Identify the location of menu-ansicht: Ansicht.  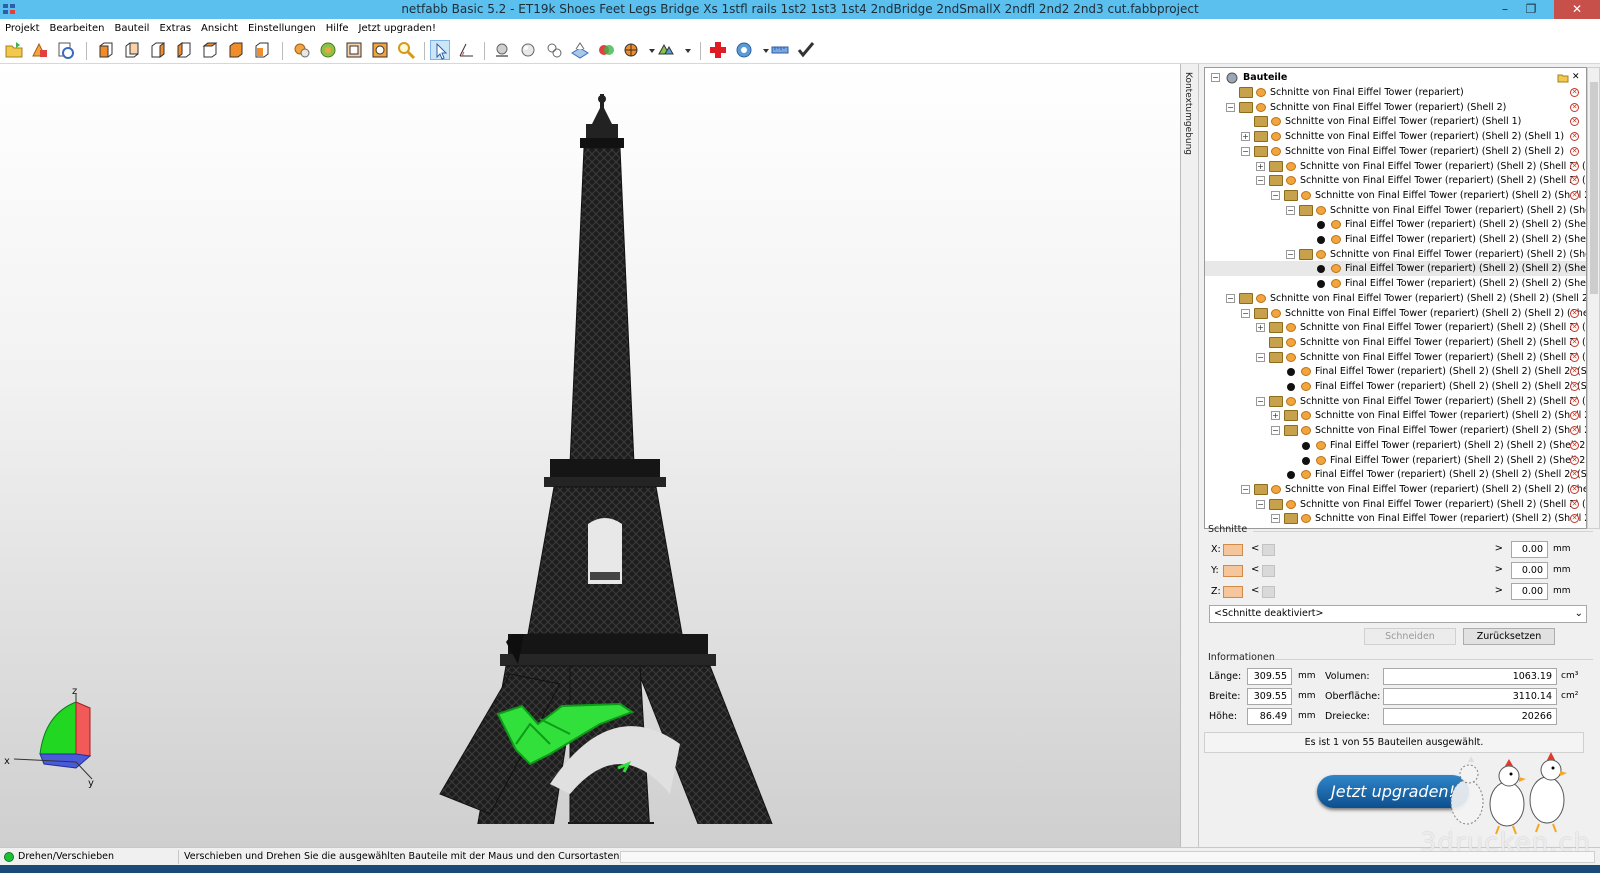
(219, 28).